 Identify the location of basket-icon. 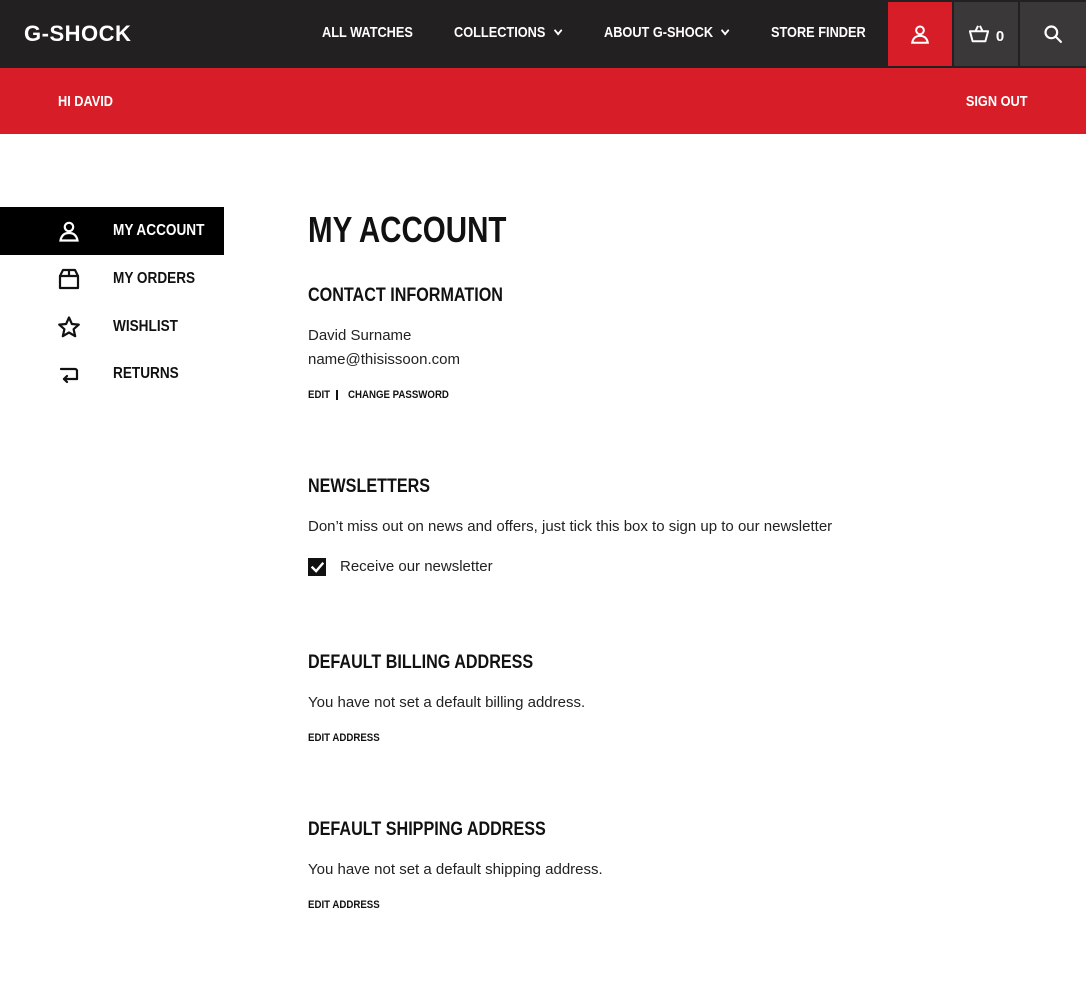
(978, 34).